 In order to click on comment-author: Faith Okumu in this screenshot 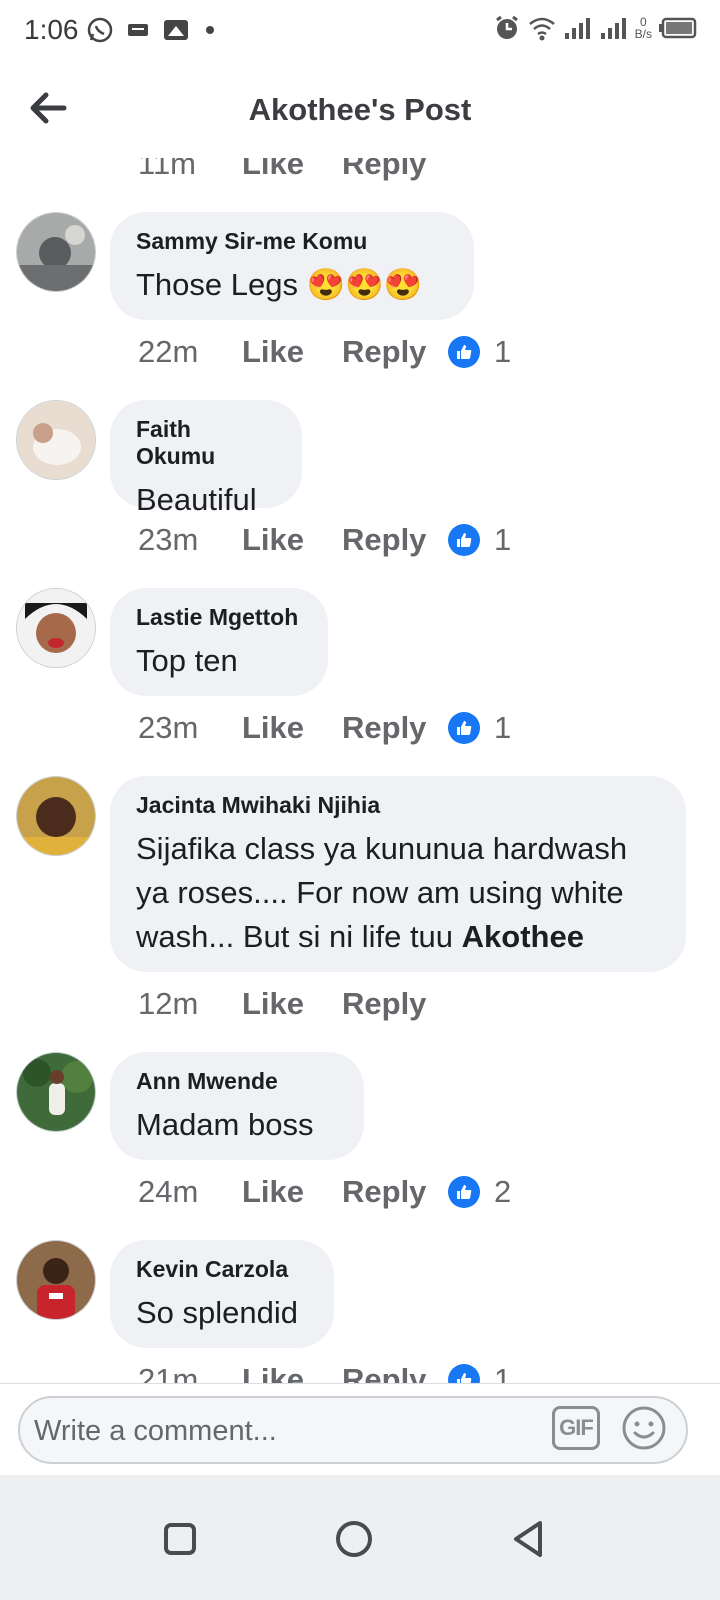, I will do `click(206, 443)`.